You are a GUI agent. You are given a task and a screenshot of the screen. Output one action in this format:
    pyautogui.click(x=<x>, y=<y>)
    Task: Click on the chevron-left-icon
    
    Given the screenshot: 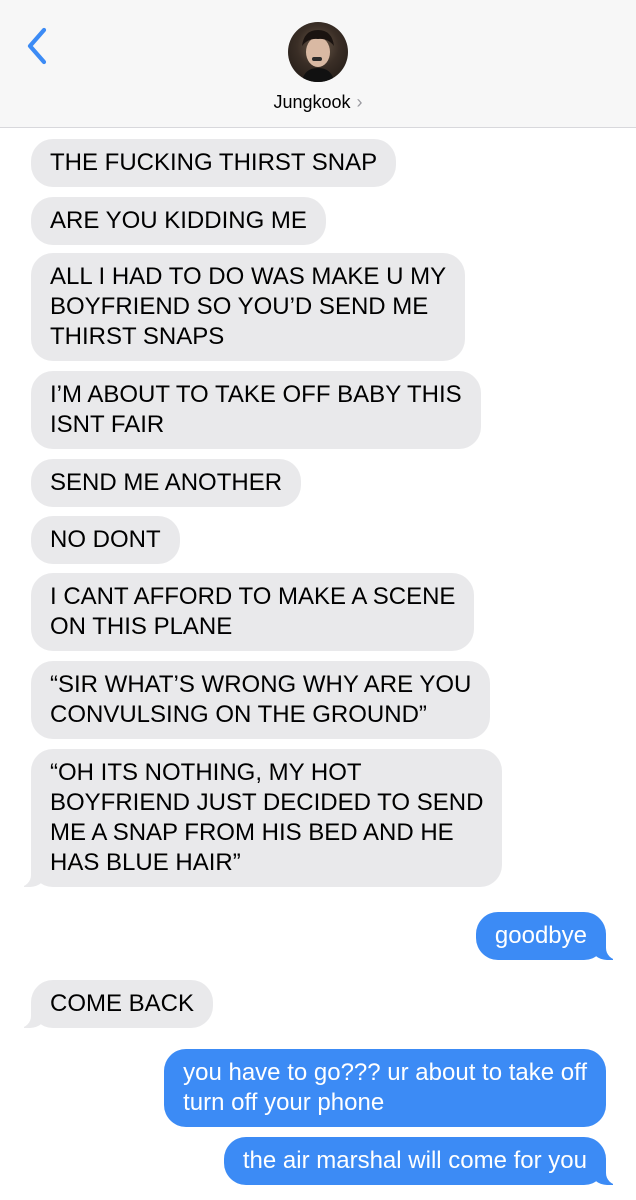 What is the action you would take?
    pyautogui.click(x=37, y=46)
    